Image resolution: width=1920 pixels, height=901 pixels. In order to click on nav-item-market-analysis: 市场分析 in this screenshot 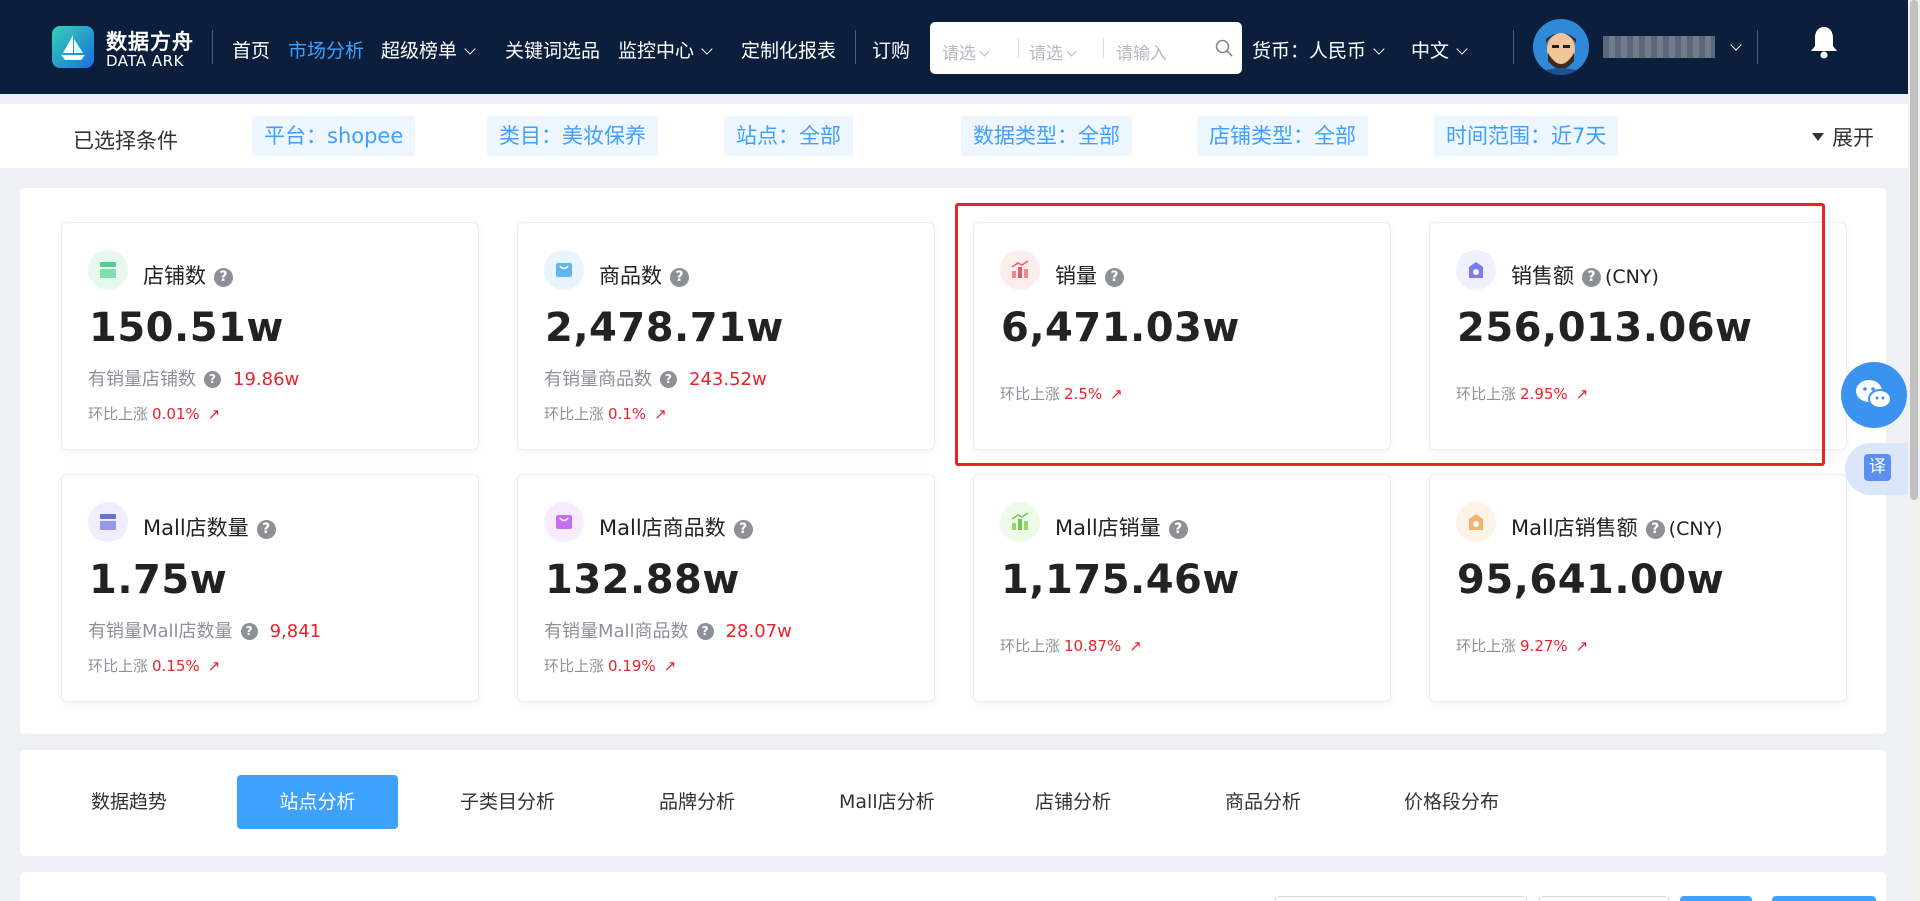, I will do `click(326, 49)`.